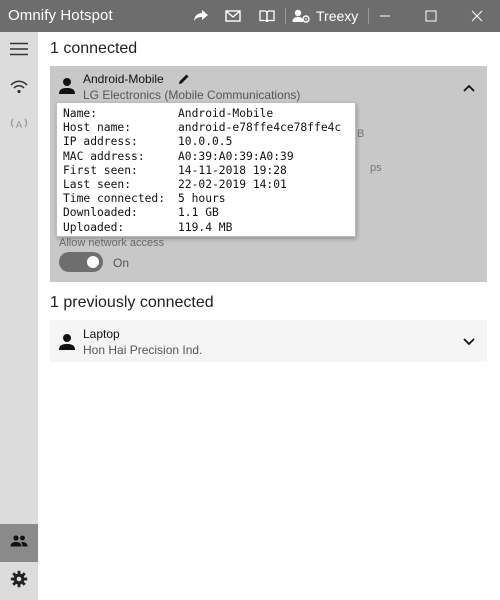 This screenshot has width=500, height=600. I want to click on tooltip-key: Uploaded:, so click(94, 227).